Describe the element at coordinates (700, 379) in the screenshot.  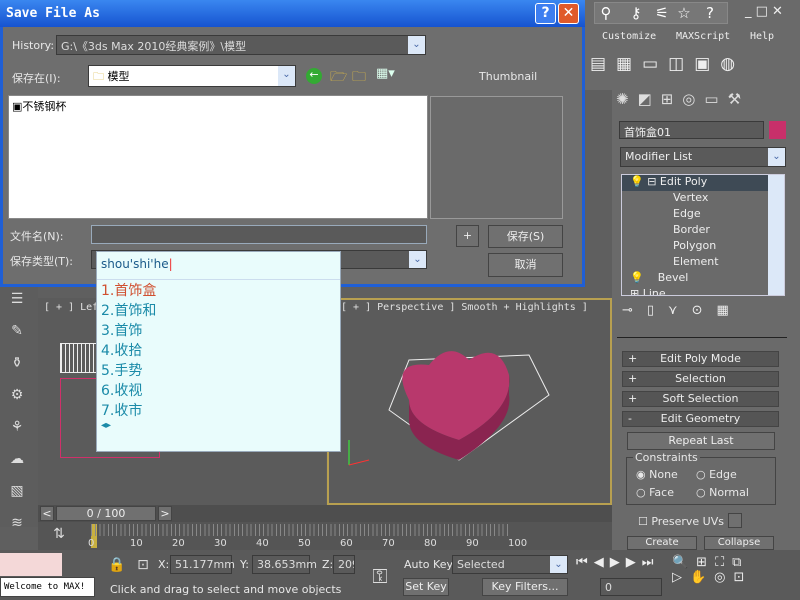
I see `rollout-selection: + Selection` at that location.